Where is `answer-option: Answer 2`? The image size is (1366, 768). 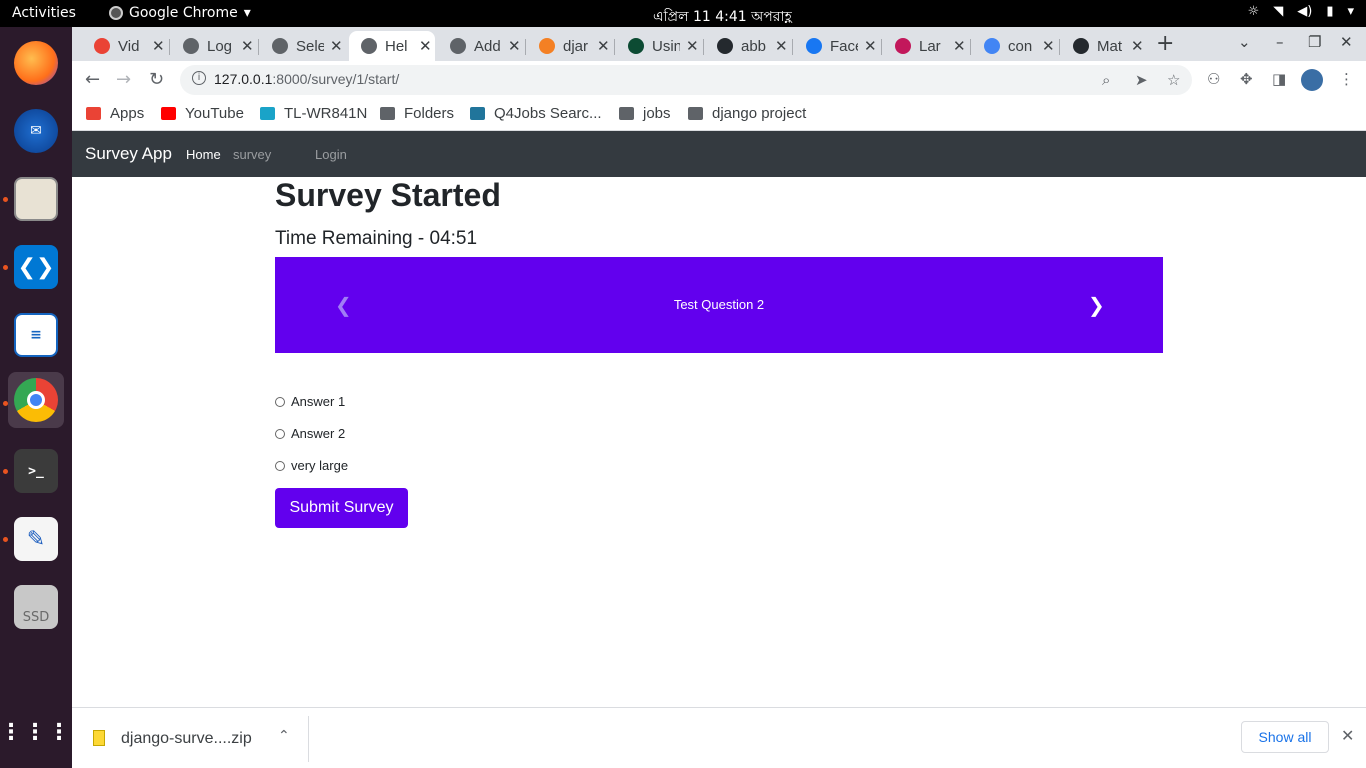
answer-option: Answer 2 is located at coordinates (310, 433).